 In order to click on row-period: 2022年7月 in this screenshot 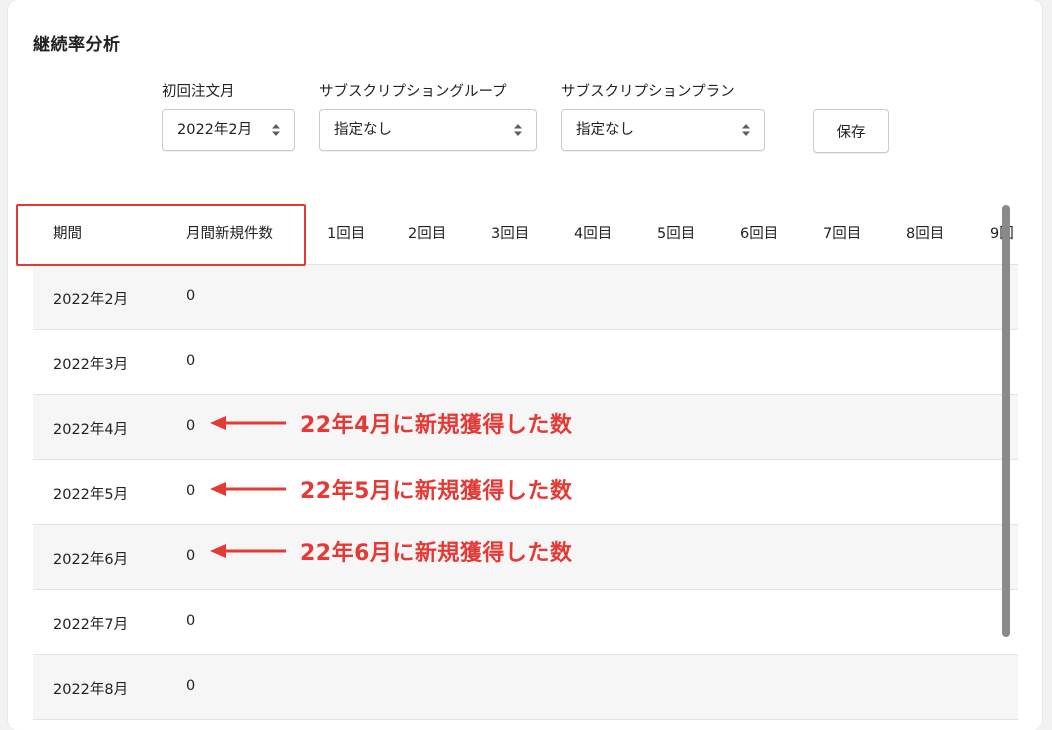, I will do `click(91, 625)`.